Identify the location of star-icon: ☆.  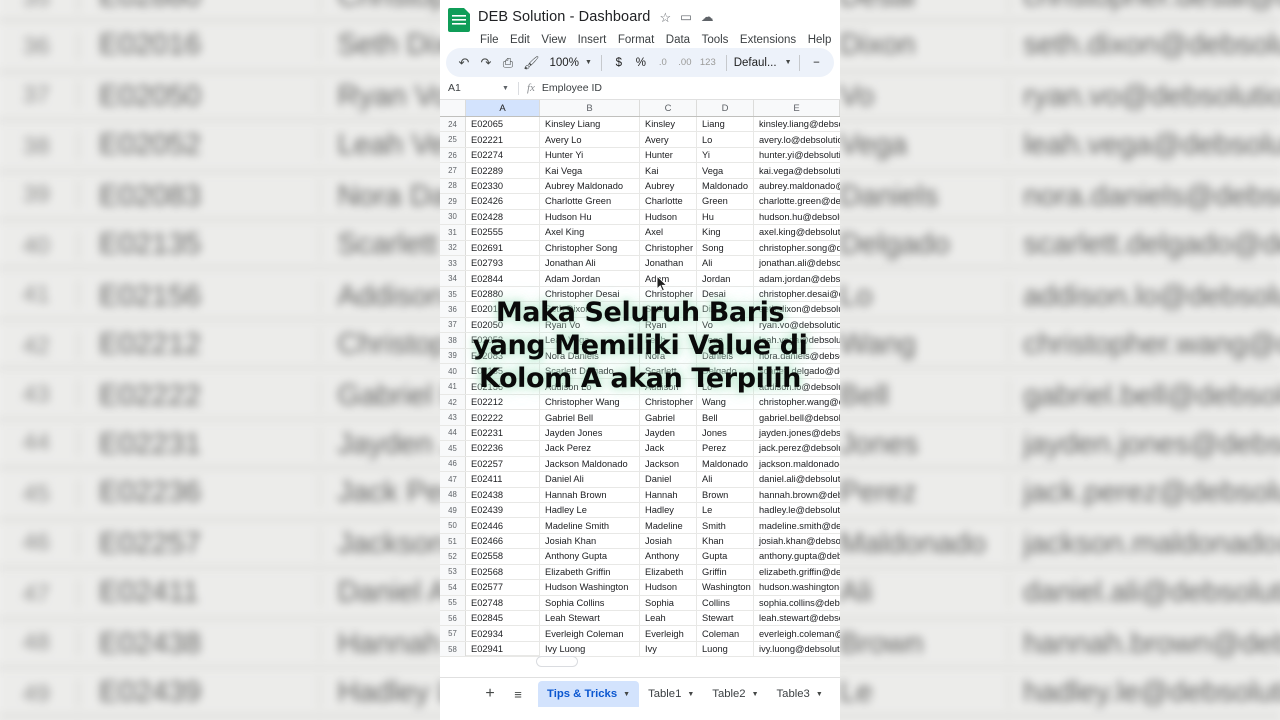
(665, 17).